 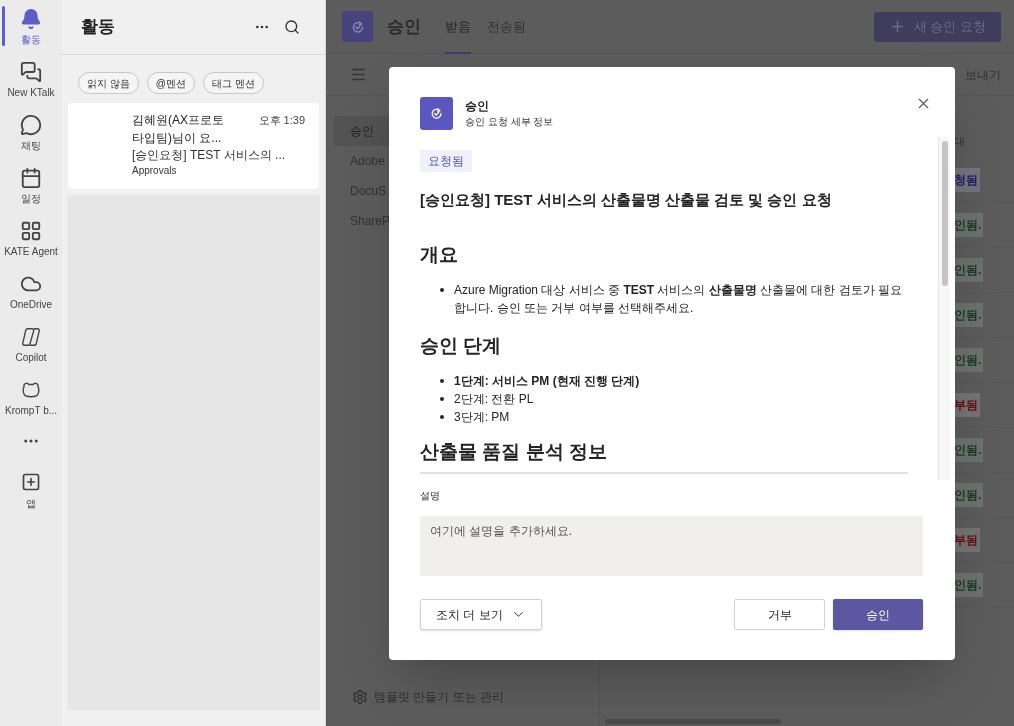 What do you see at coordinates (31, 178) in the screenshot?
I see `calendar-icon` at bounding box center [31, 178].